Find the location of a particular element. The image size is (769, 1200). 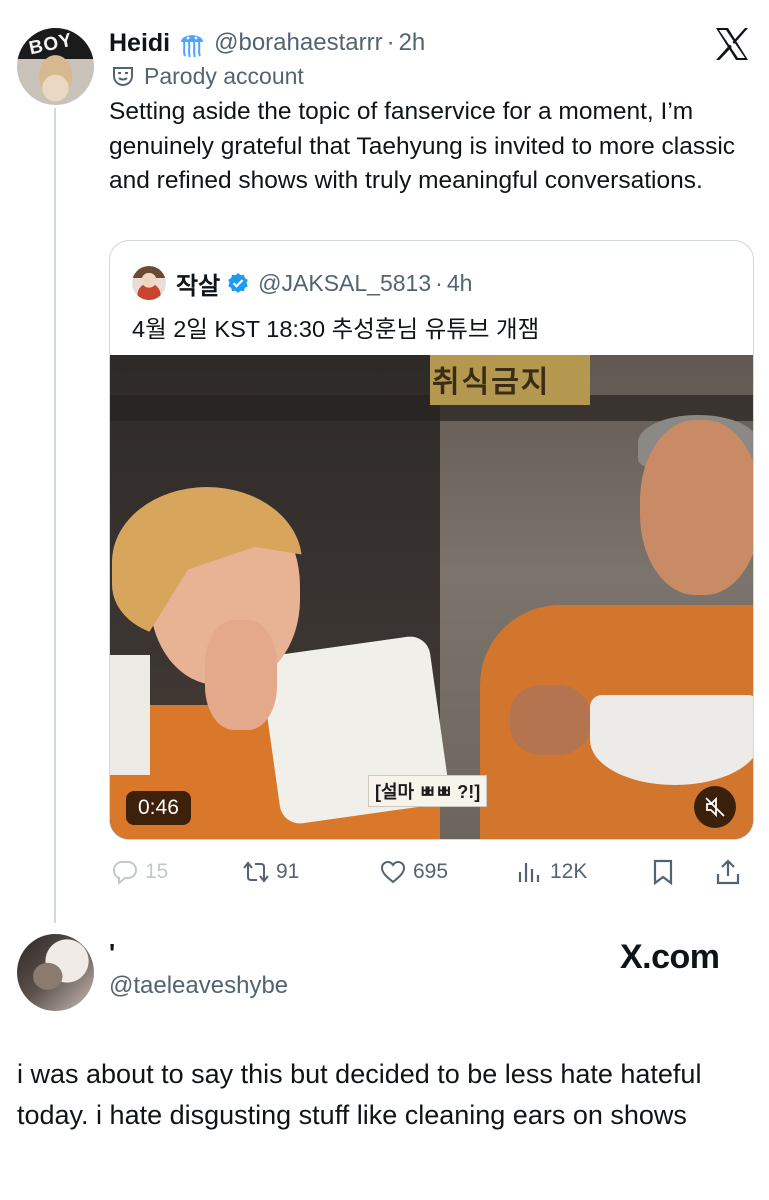

like-button: 695 is located at coordinates (413, 872).